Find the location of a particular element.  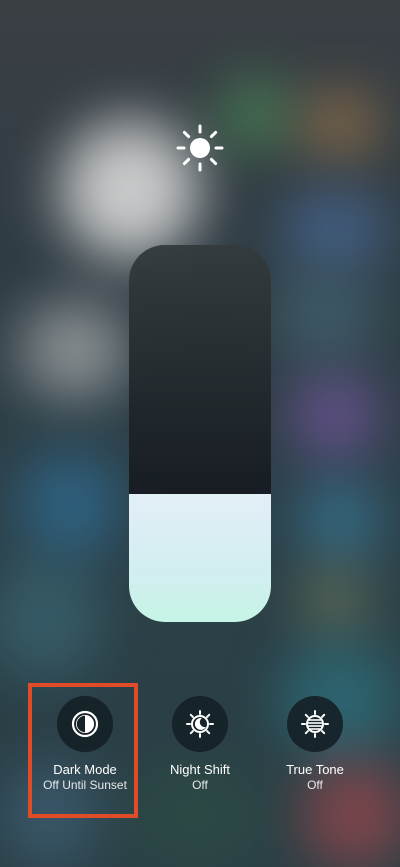

true-tone-label: True Tone is located at coordinates (315, 769).